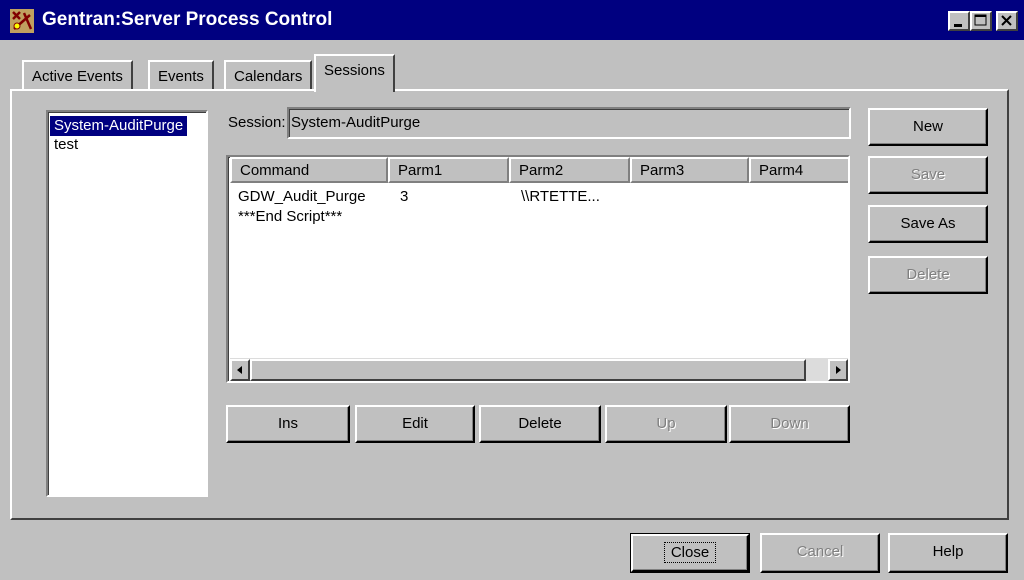 The width and height of the screenshot is (1024, 580). I want to click on column-header-parm4: Parm4, so click(798, 170).